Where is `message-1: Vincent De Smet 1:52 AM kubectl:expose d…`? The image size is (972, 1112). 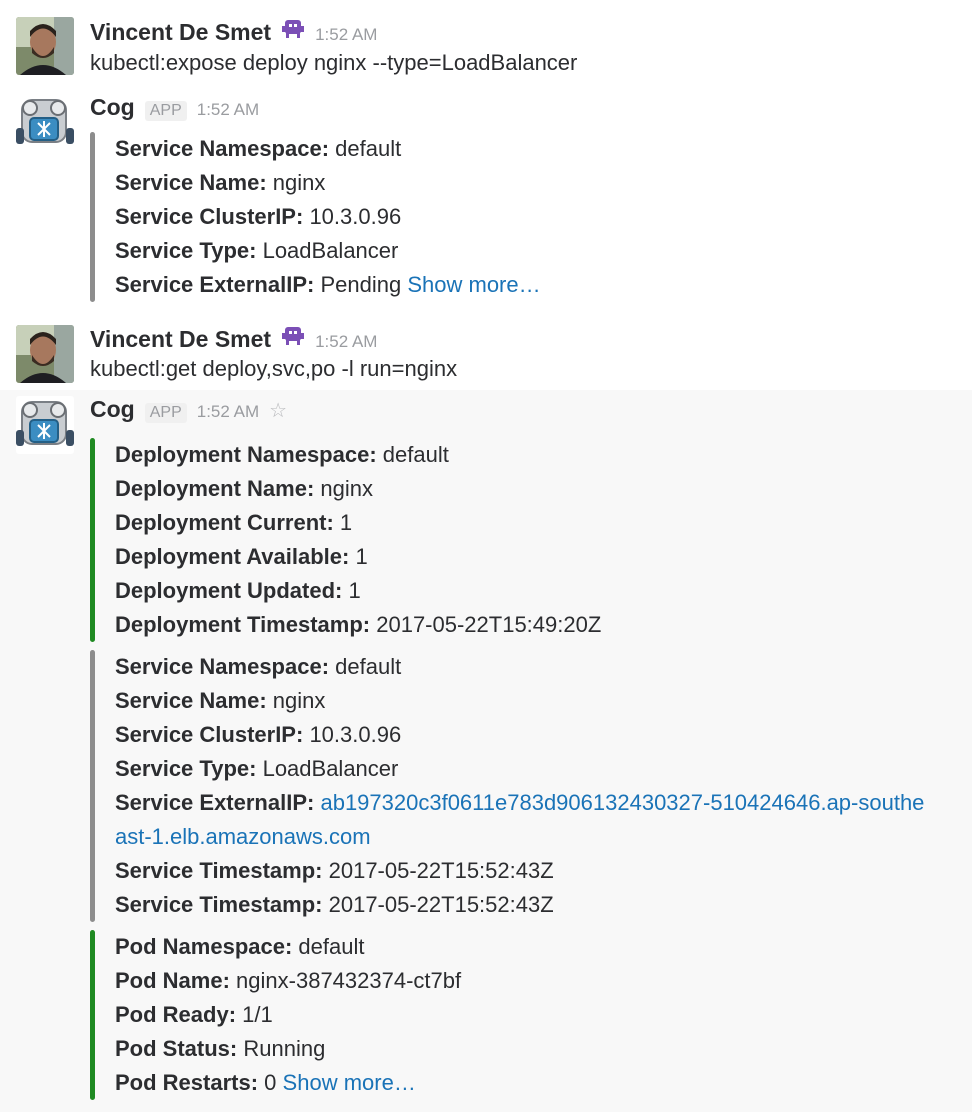
message-1: Vincent De Smet 1:52 AM kubectl:expose d… is located at coordinates (486, 44).